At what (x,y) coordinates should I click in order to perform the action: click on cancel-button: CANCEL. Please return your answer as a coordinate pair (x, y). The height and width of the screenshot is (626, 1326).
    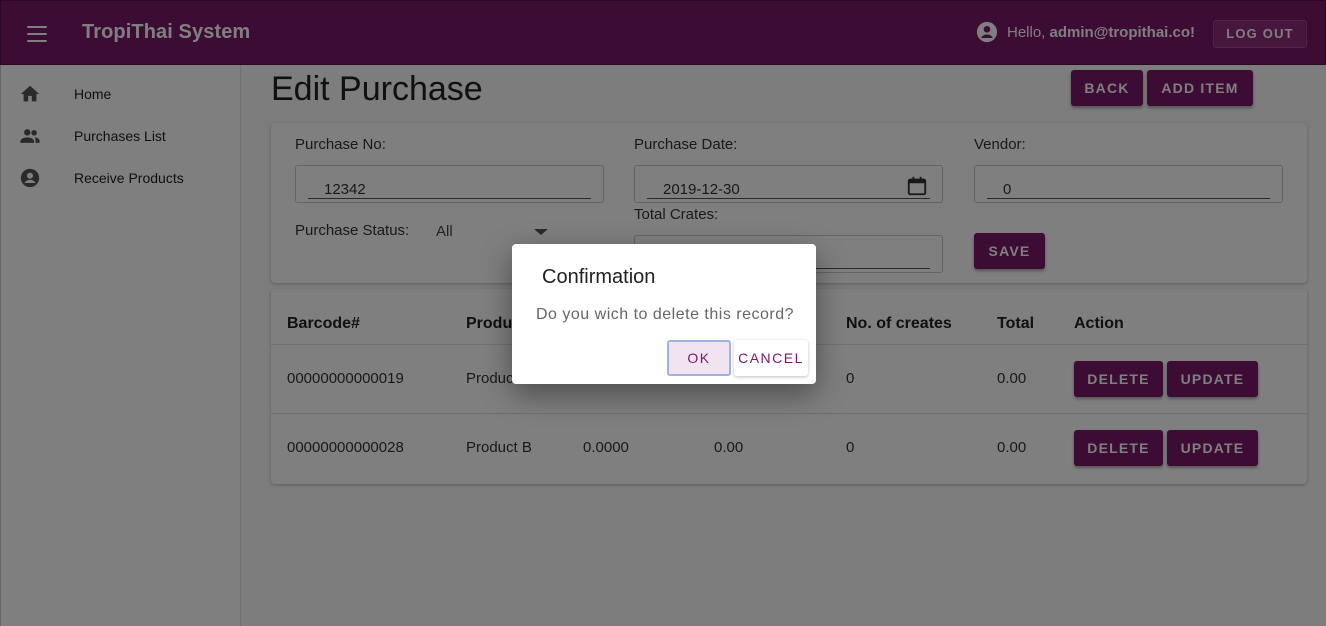
    Looking at the image, I should click on (771, 358).